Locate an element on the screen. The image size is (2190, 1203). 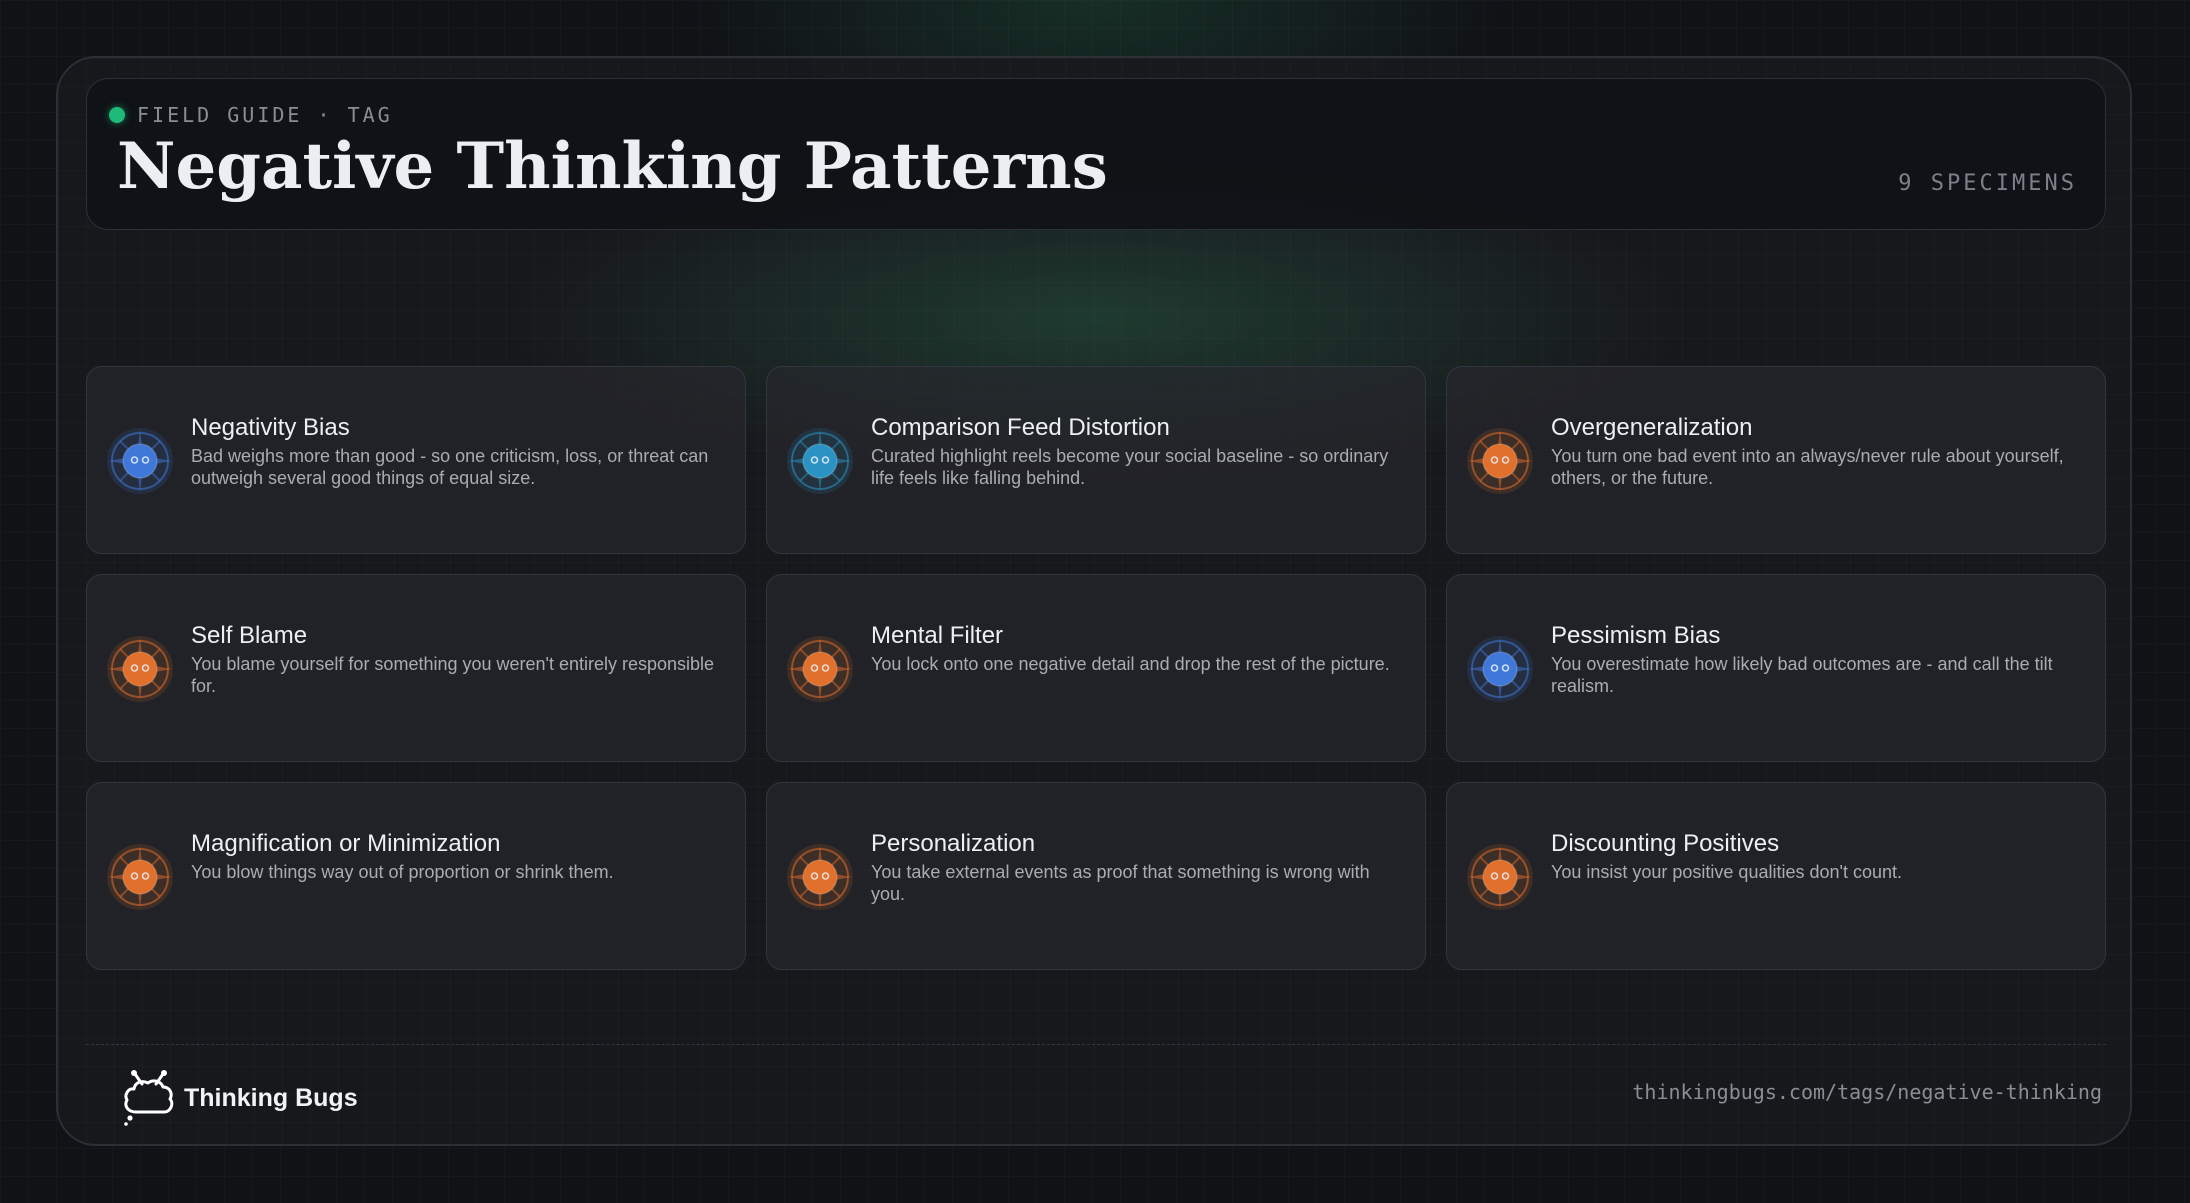
pattern-title: Self Blame is located at coordinates (249, 635).